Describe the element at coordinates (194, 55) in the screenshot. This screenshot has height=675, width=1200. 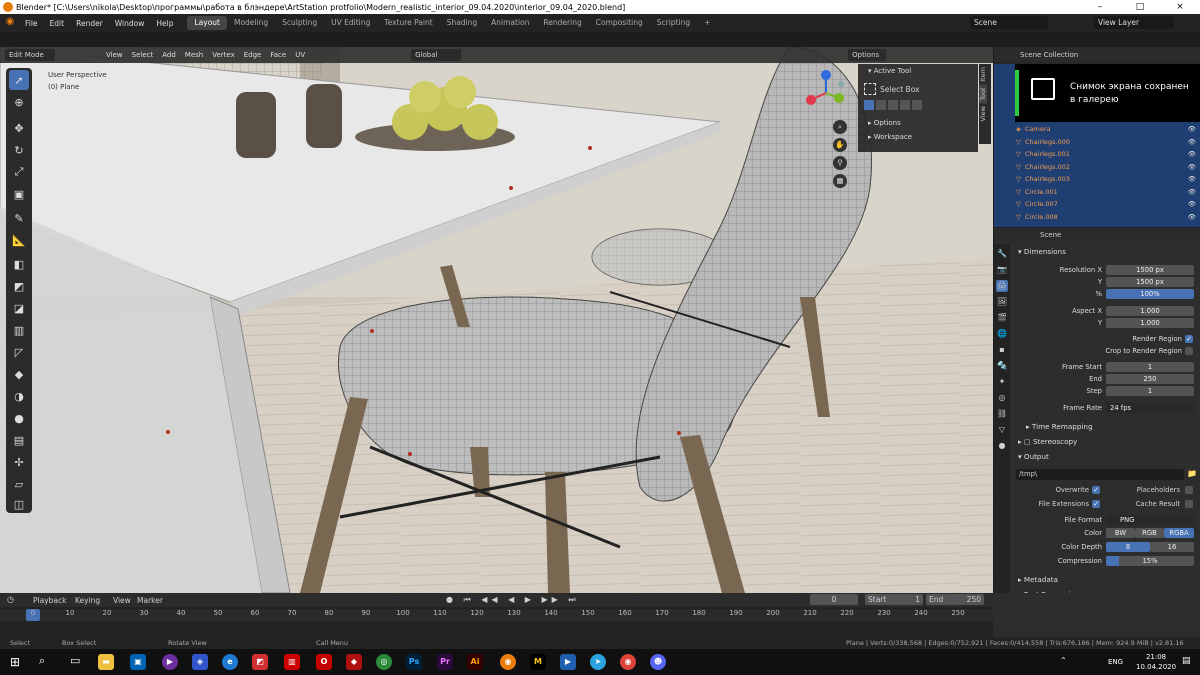
I see `menu-mesh: Mesh` at that location.